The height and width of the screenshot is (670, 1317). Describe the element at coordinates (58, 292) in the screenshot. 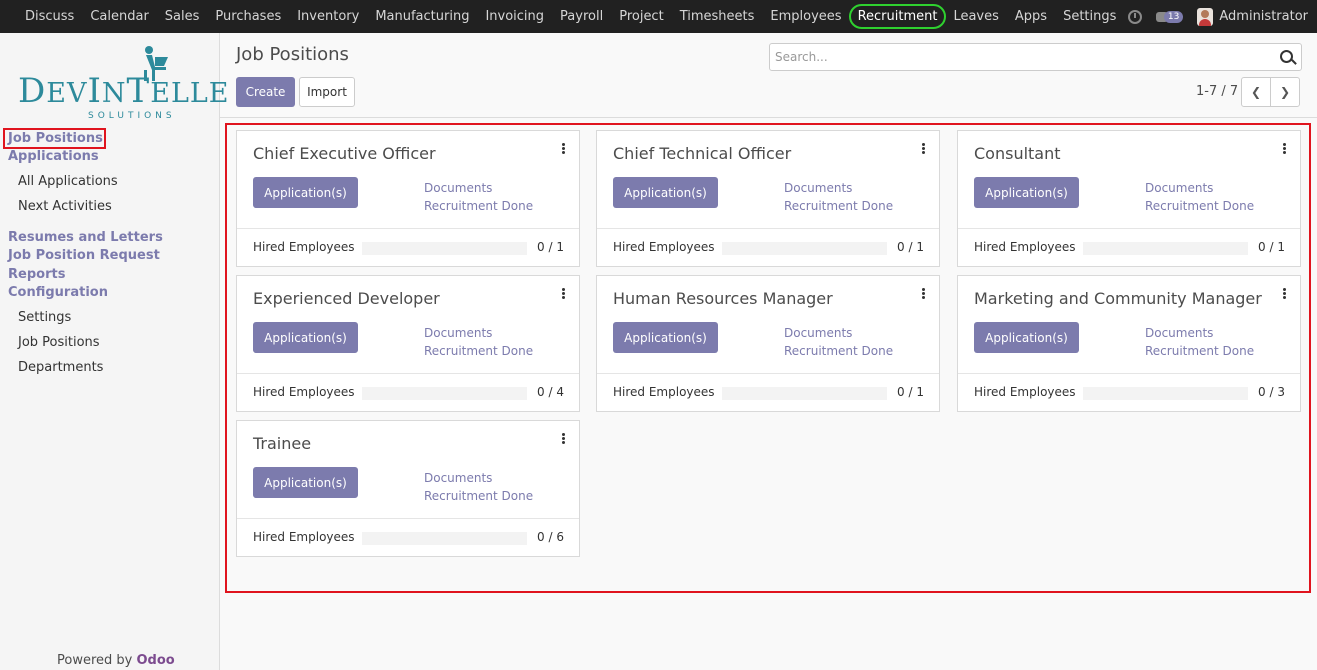

I see `sidebar-item-configuration: Configuration` at that location.